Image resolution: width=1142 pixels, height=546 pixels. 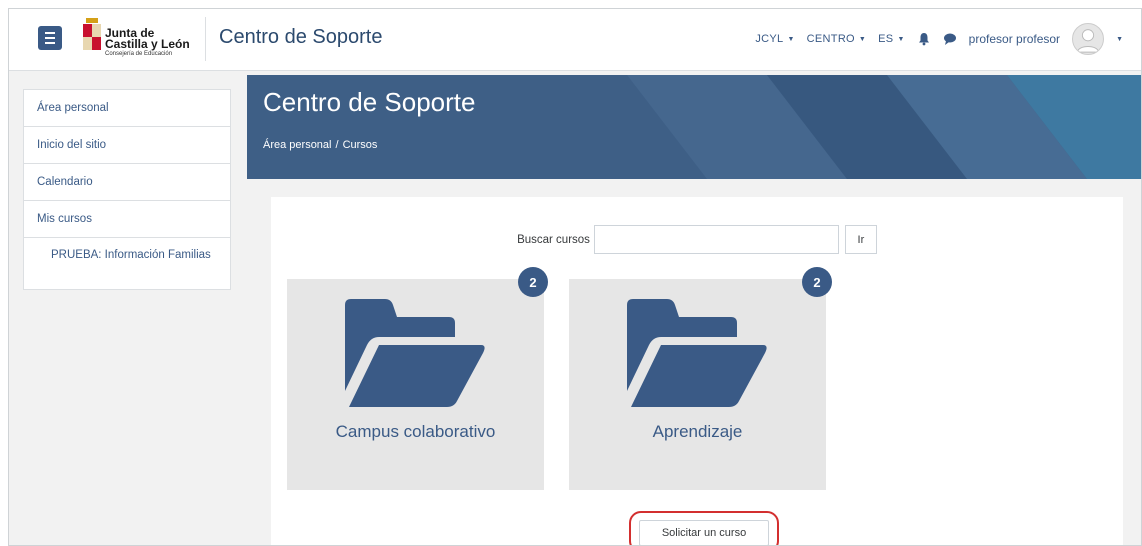 I want to click on navbar-right: JCYL ▼ CENTRO ▼ ES ▼ profesor profesor ▼, so click(x=939, y=39).